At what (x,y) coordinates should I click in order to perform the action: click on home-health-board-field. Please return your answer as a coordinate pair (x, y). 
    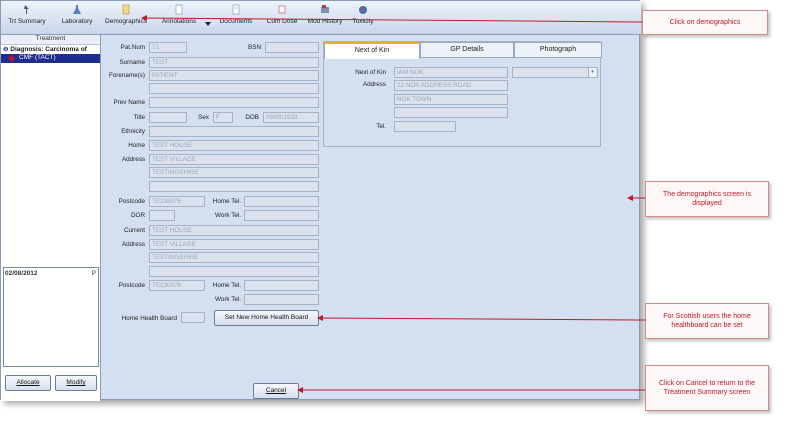
    Looking at the image, I should click on (193, 317).